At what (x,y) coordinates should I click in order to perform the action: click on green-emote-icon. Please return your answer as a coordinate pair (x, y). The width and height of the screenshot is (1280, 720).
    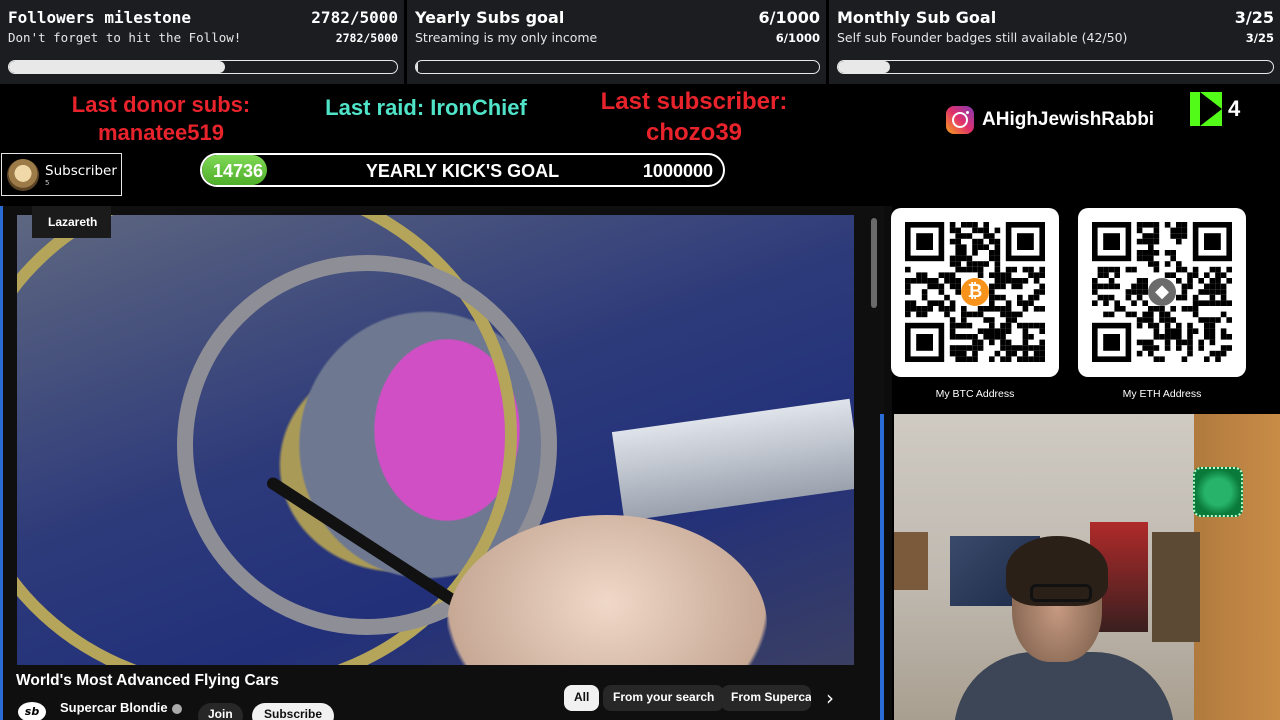
    Looking at the image, I should click on (1218, 492).